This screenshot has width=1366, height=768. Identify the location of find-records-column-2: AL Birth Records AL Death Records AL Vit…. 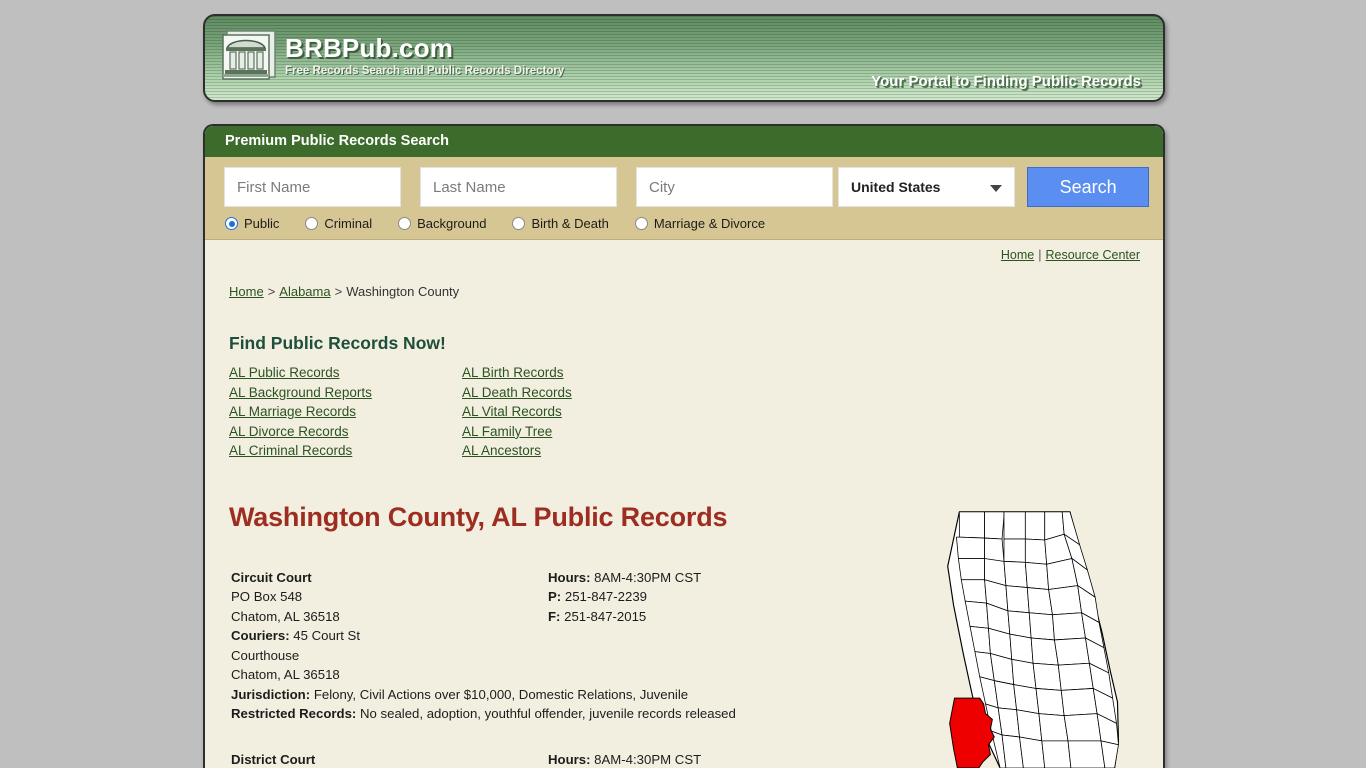
(517, 412).